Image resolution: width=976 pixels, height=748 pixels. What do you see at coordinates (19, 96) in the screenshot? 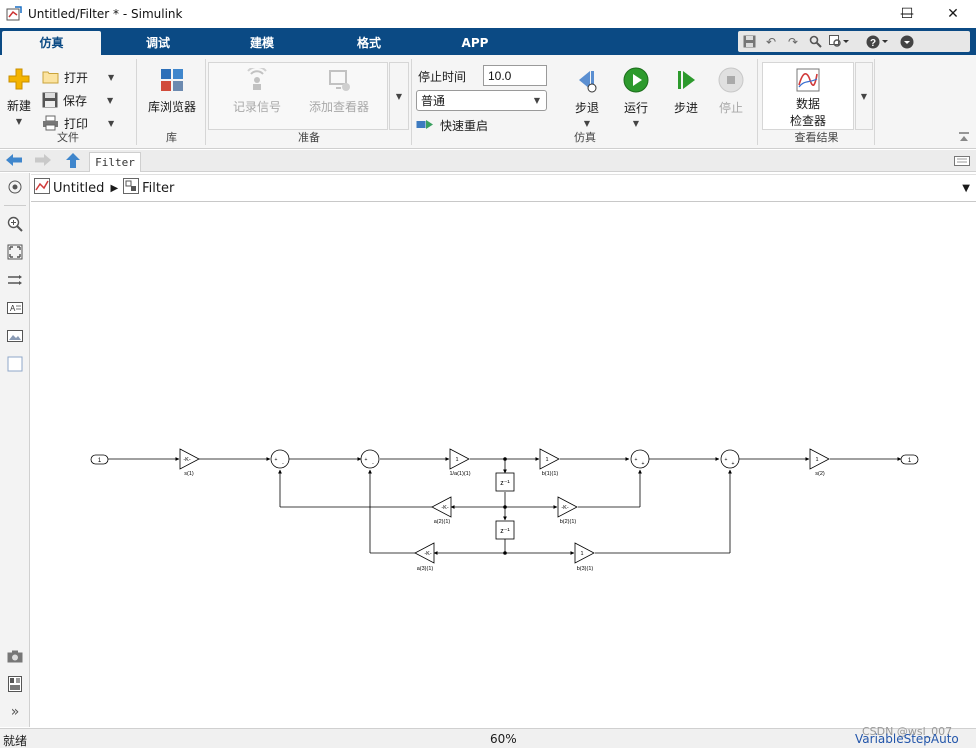
I see `new-button: 新建 ▼` at bounding box center [19, 96].